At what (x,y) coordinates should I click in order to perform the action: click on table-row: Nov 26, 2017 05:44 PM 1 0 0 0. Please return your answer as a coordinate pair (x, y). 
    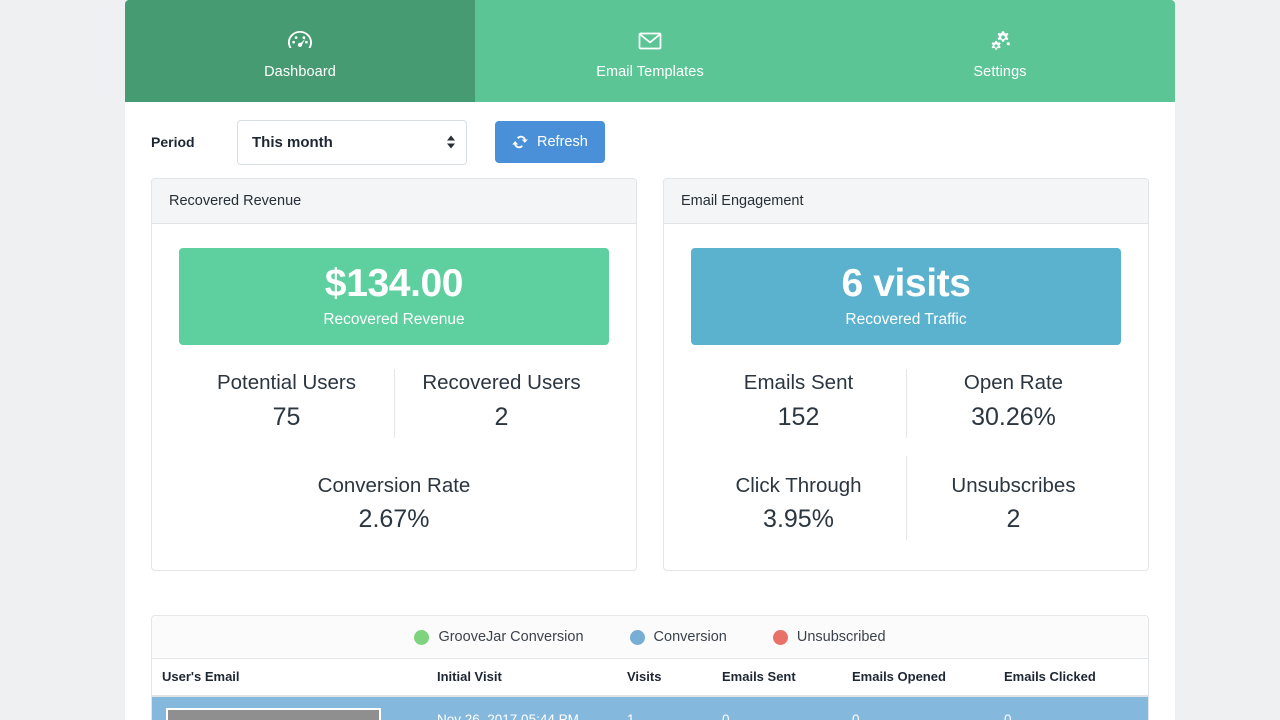
    Looking at the image, I should click on (650, 708).